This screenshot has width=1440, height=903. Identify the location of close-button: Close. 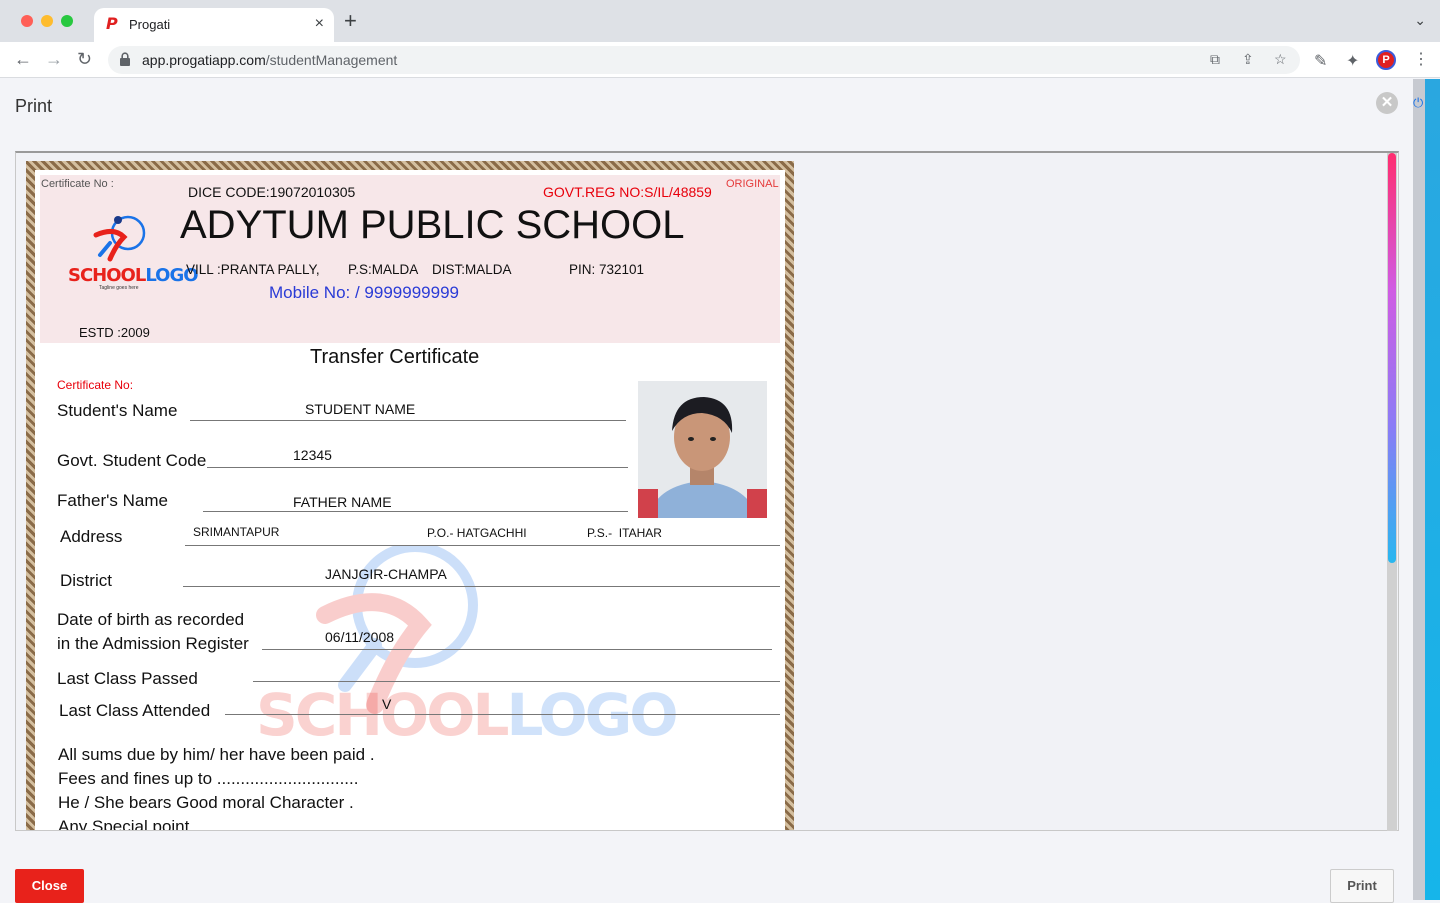
(49, 886).